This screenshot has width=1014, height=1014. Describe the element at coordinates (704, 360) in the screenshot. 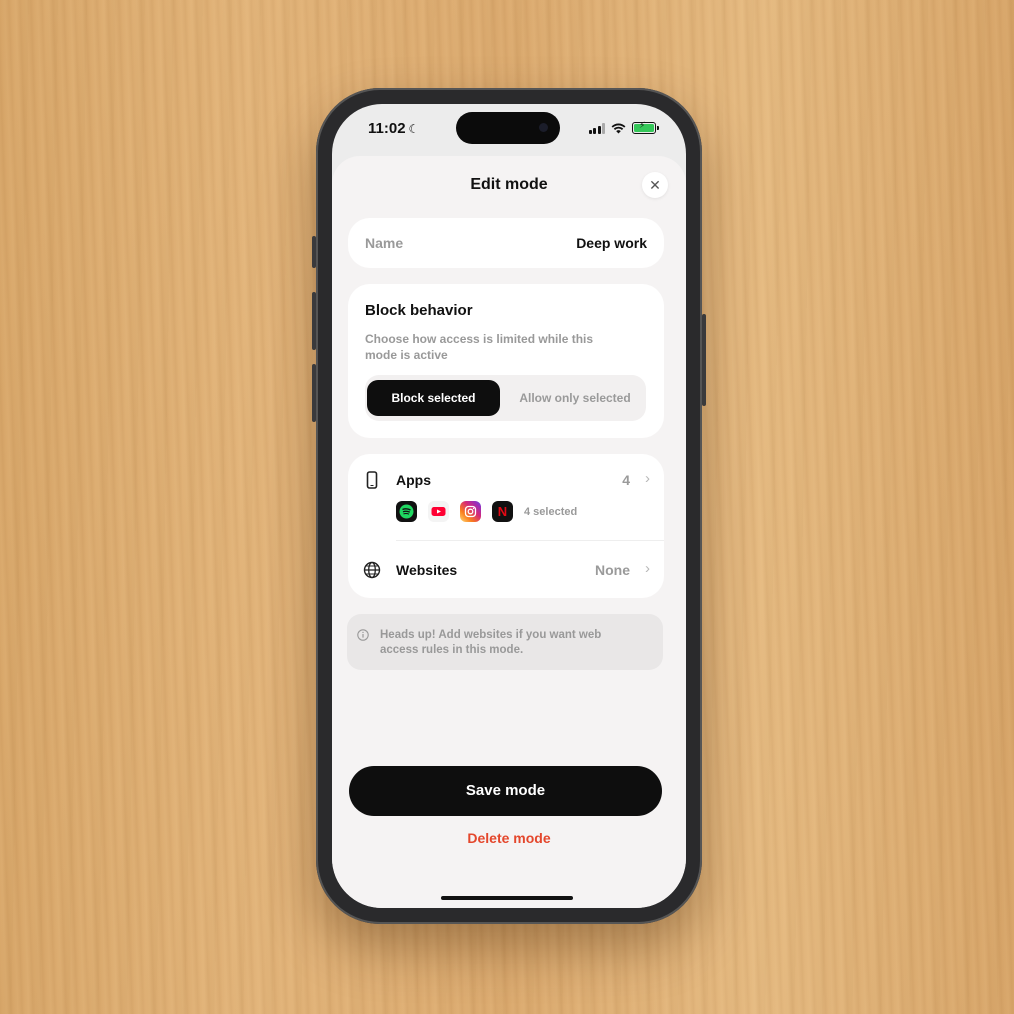

I see `power-button` at that location.